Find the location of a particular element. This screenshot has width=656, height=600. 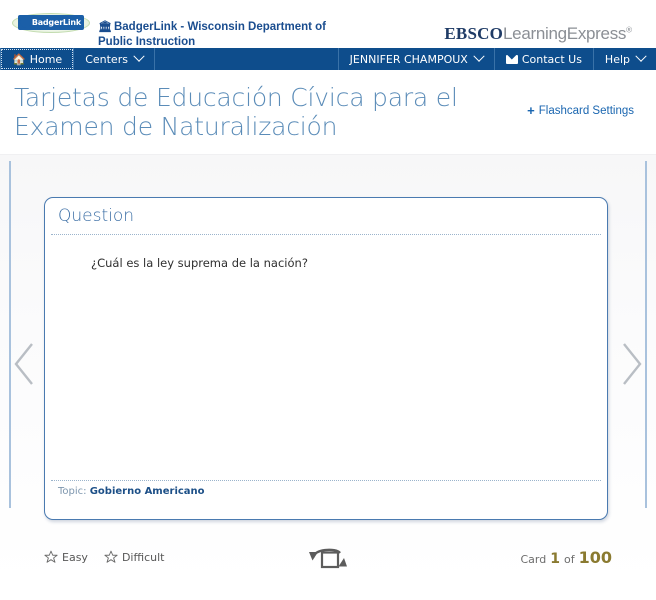

panel-rail-left is located at coordinates (10, 334).